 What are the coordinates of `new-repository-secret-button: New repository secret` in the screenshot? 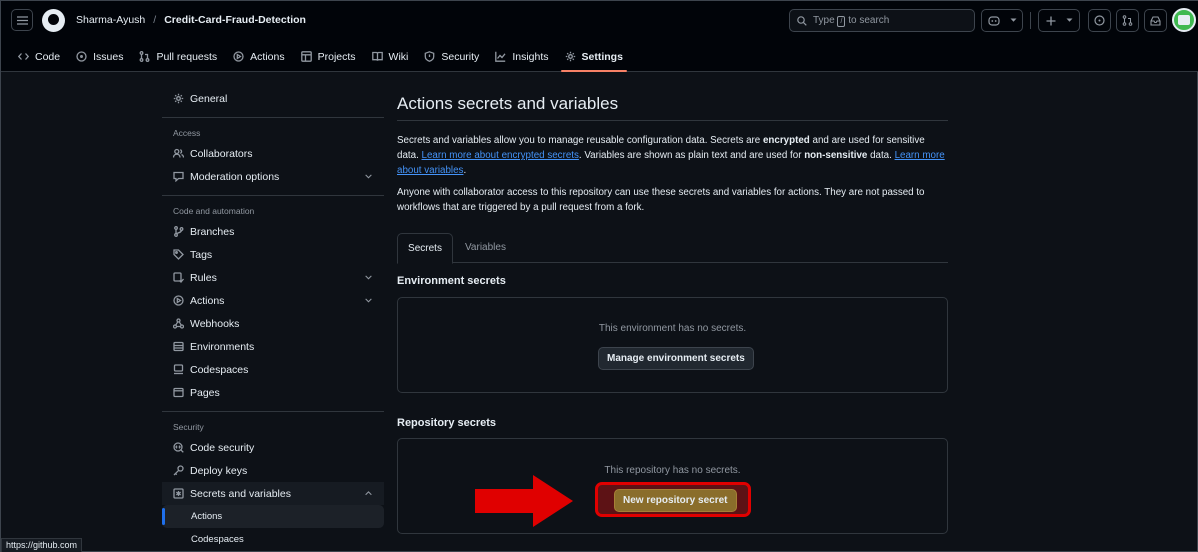 It's located at (675, 500).